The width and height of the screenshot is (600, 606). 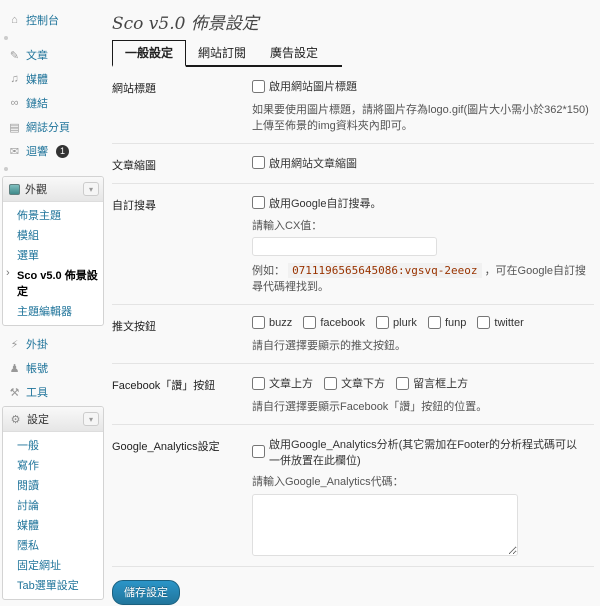 What do you see at coordinates (134, 327) in the screenshot?
I see `field-label: 推文按鈕` at bounding box center [134, 327].